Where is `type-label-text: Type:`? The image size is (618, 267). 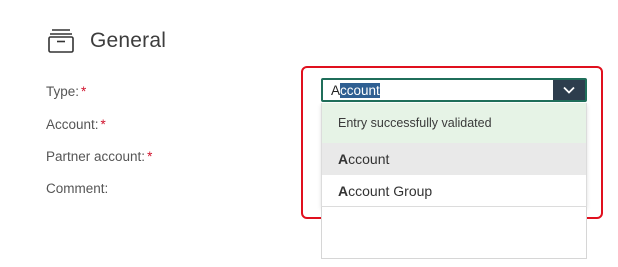
type-label-text: Type: is located at coordinates (63, 91).